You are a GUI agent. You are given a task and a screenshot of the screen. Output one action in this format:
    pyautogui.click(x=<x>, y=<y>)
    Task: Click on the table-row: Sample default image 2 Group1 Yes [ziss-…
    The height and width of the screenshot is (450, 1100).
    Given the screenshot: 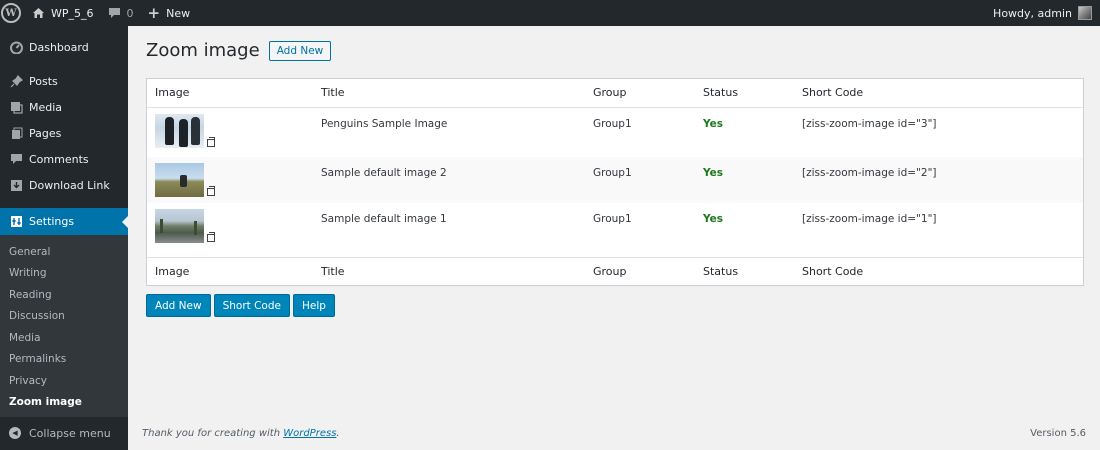 What is the action you would take?
    pyautogui.click(x=615, y=180)
    